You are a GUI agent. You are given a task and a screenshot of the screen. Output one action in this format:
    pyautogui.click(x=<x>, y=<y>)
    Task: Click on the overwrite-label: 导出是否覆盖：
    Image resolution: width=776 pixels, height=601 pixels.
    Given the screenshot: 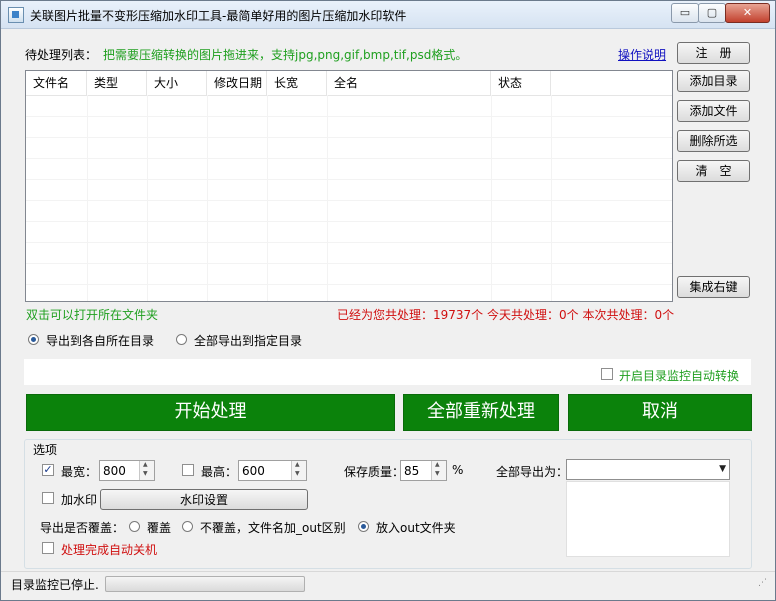 What is the action you would take?
    pyautogui.click(x=82, y=528)
    